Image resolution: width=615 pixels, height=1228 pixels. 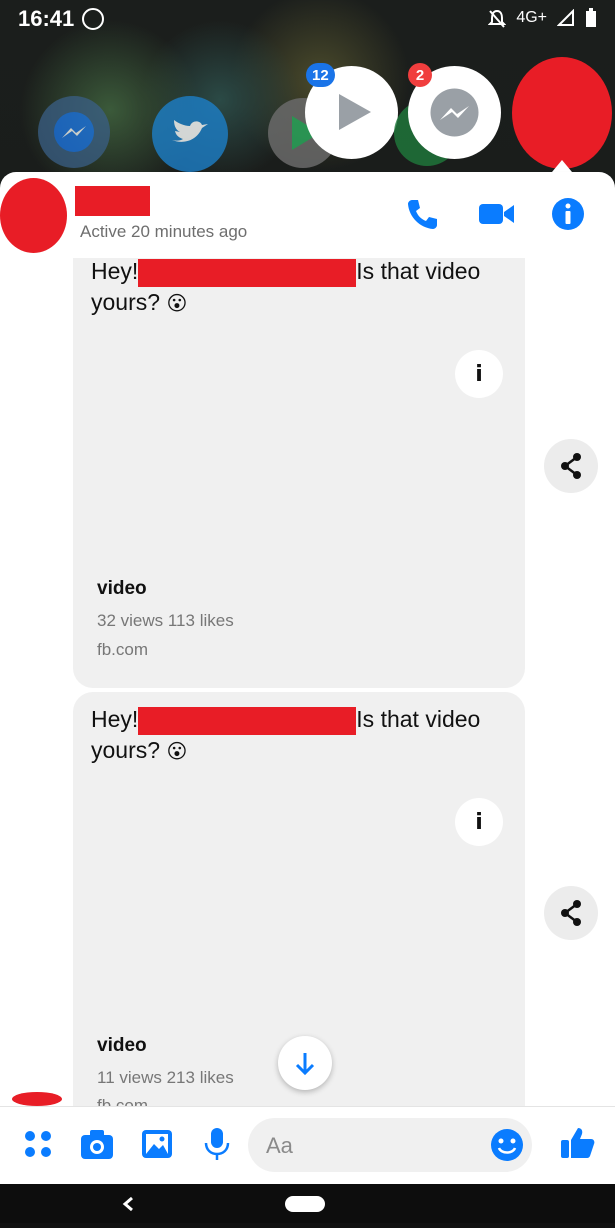 I want to click on info-icon, so click(x=568, y=214).